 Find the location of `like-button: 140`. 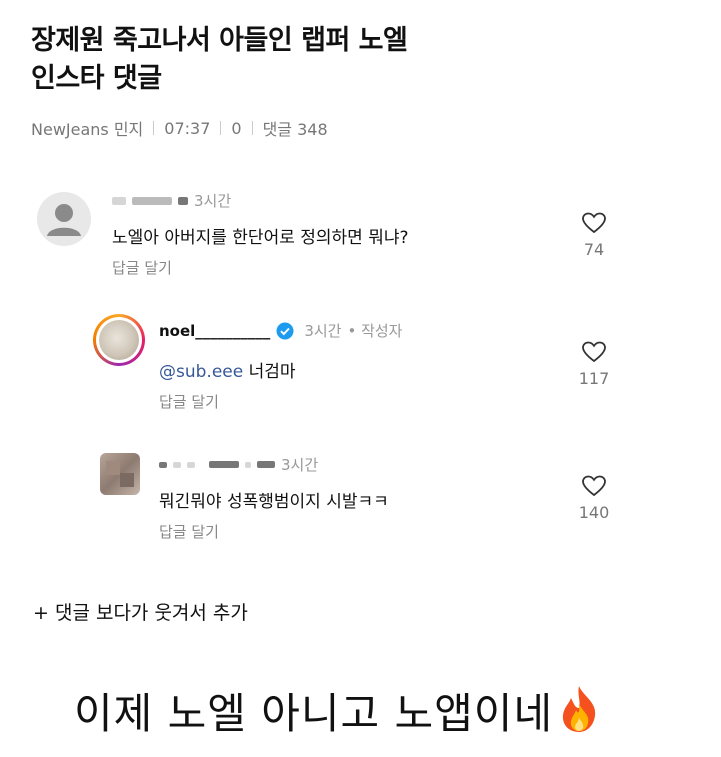

like-button: 140 is located at coordinates (594, 498).